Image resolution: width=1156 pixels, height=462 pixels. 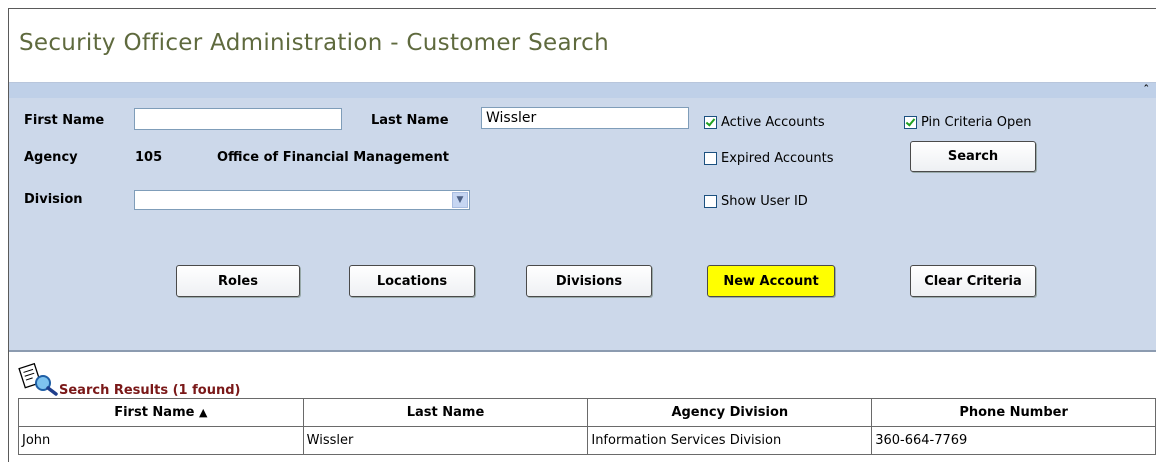 I want to click on show-user-id-check-icon, so click(x=710, y=201).